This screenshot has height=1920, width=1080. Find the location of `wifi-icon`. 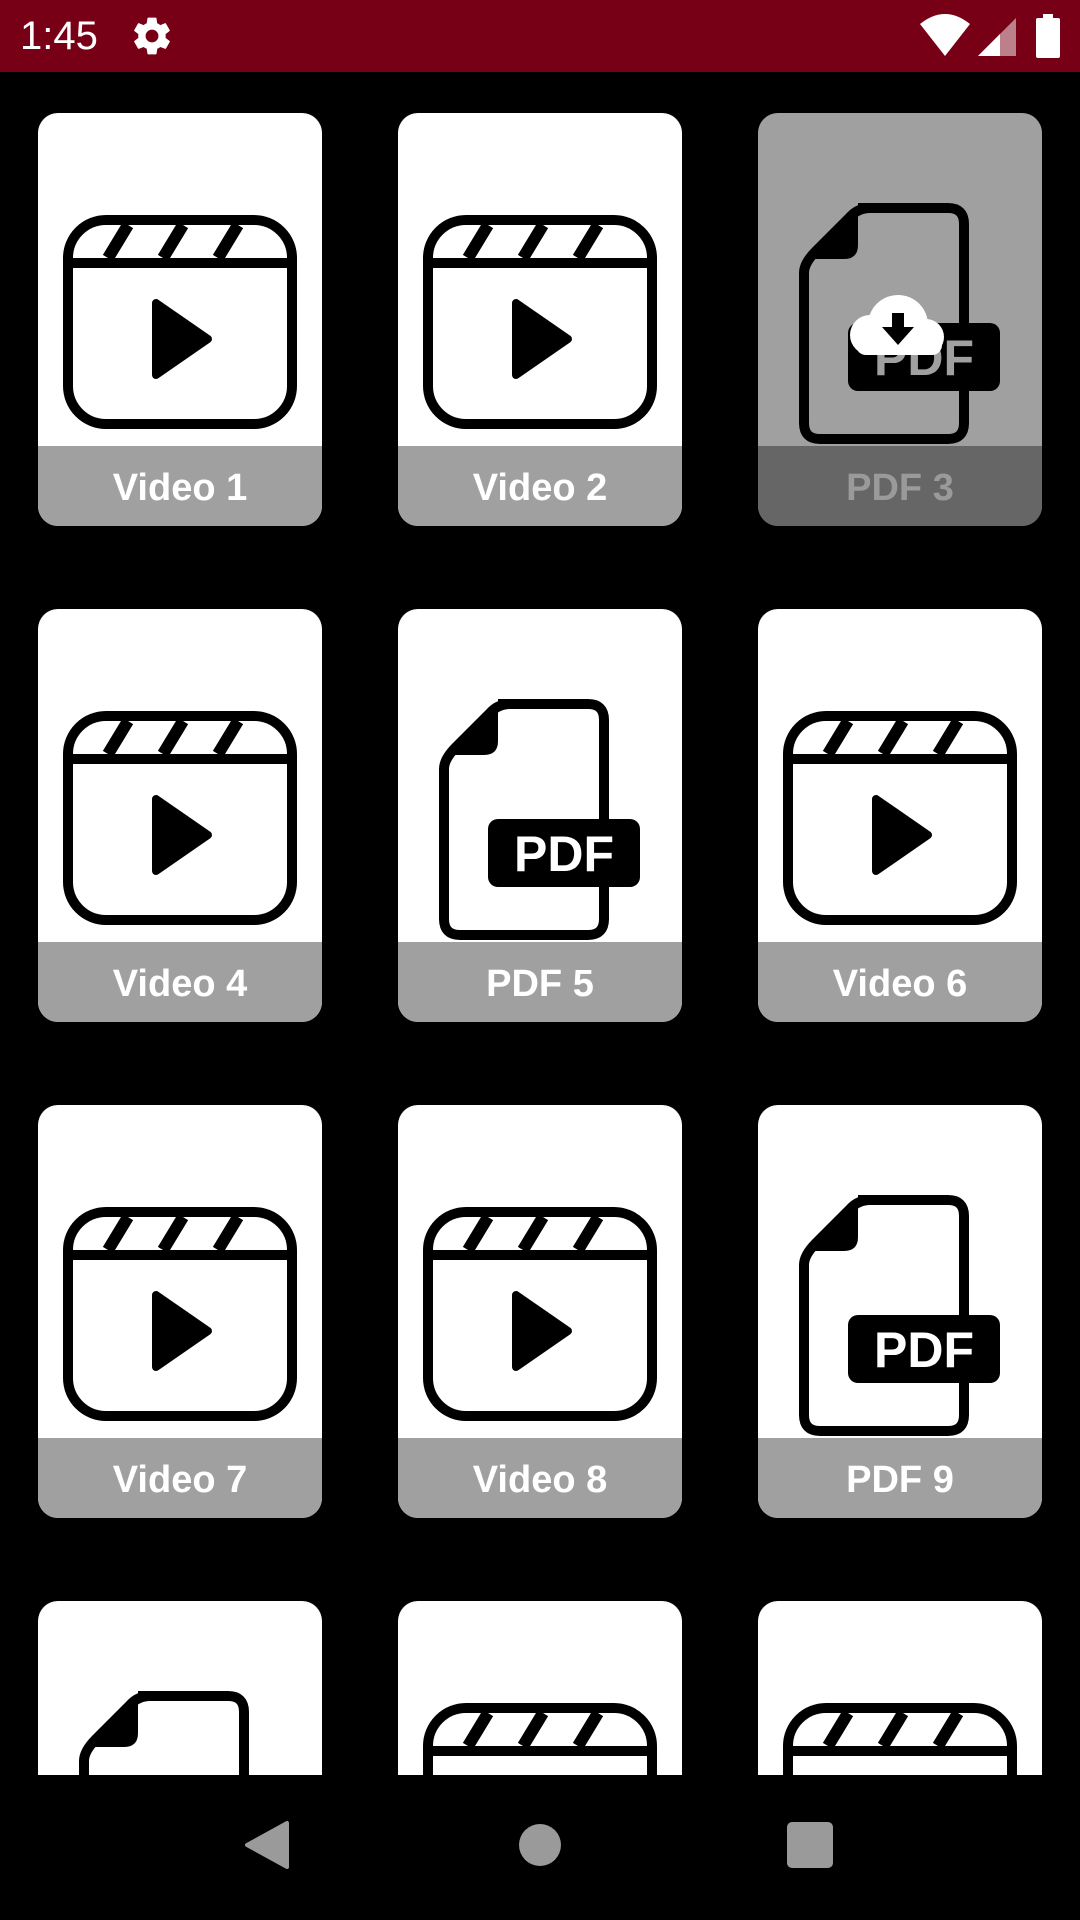

wifi-icon is located at coordinates (945, 35).